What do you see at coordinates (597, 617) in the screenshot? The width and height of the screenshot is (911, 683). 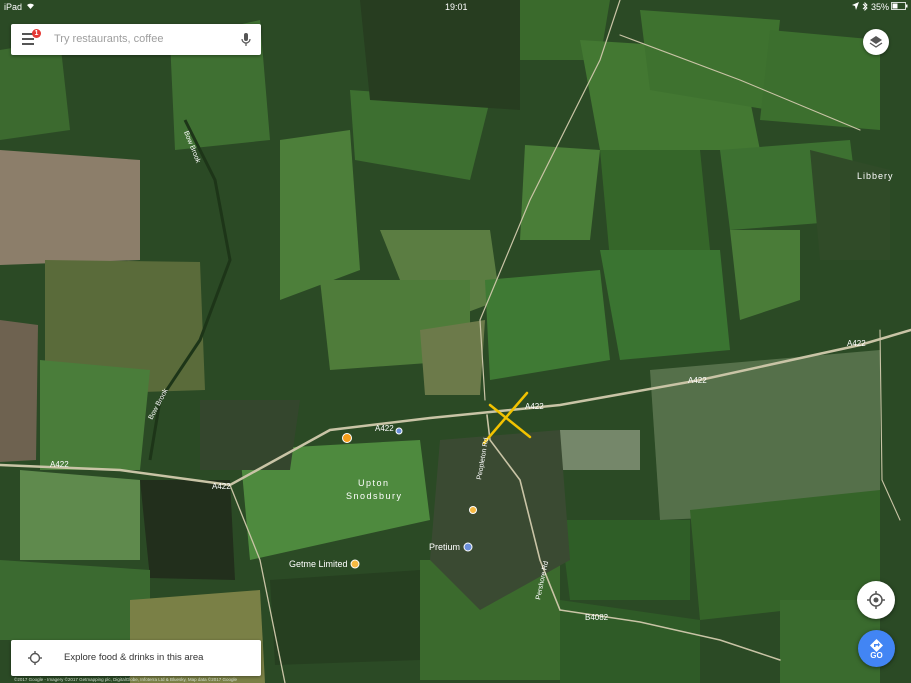 I see `road-label-b4082: B4082` at bounding box center [597, 617].